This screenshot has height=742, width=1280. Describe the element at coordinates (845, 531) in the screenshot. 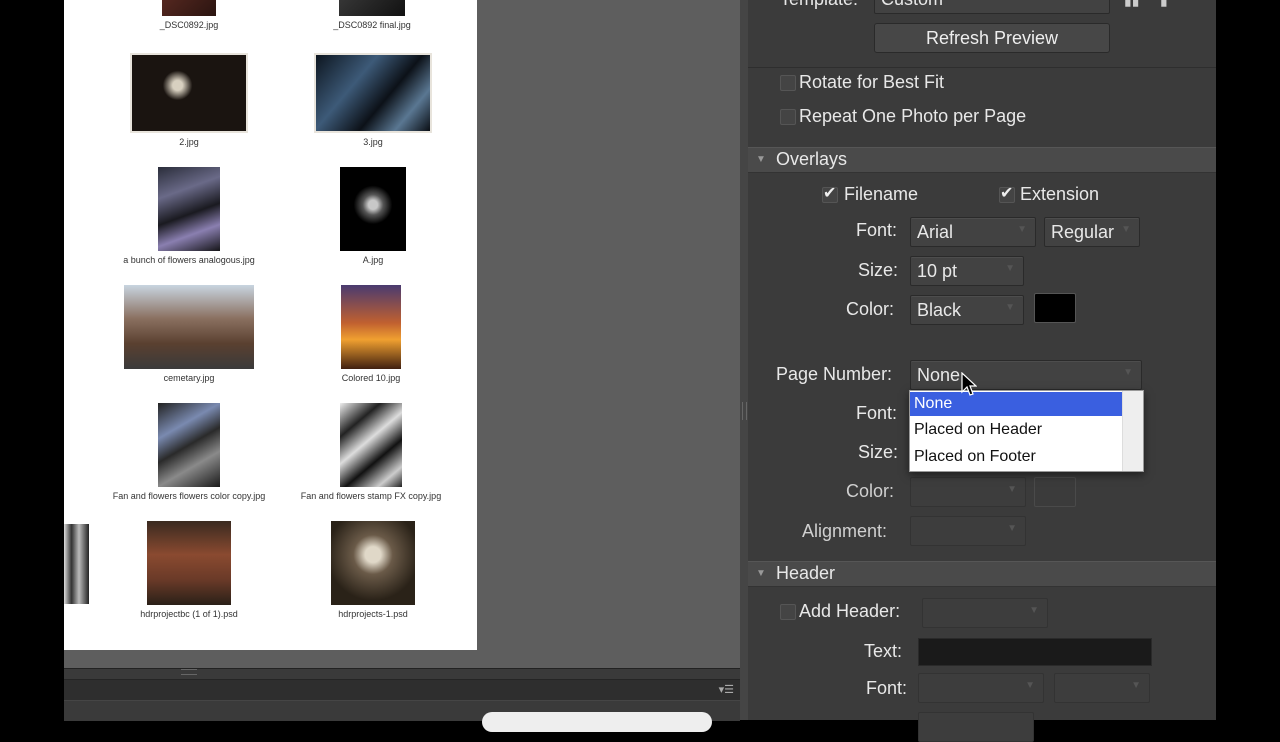

I see `page-number-alignment-label: Alignment:` at that location.